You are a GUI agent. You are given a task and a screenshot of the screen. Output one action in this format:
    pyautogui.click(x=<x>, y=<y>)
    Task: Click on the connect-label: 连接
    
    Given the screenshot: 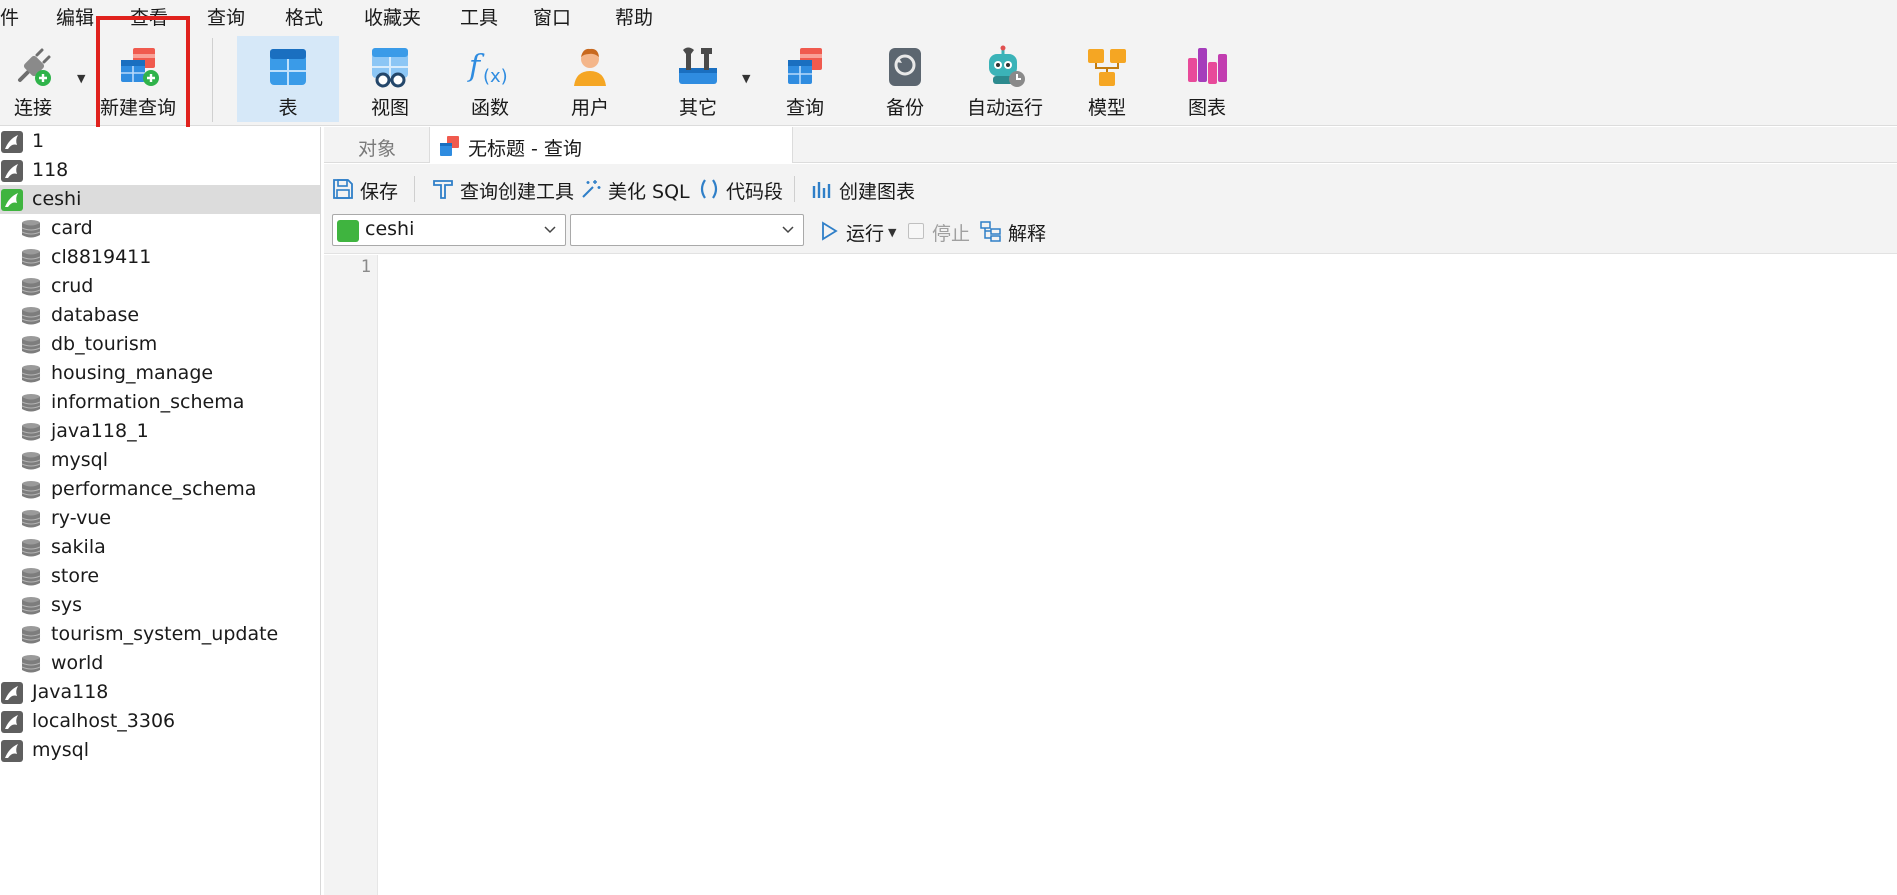 What is the action you would take?
    pyautogui.click(x=32, y=108)
    